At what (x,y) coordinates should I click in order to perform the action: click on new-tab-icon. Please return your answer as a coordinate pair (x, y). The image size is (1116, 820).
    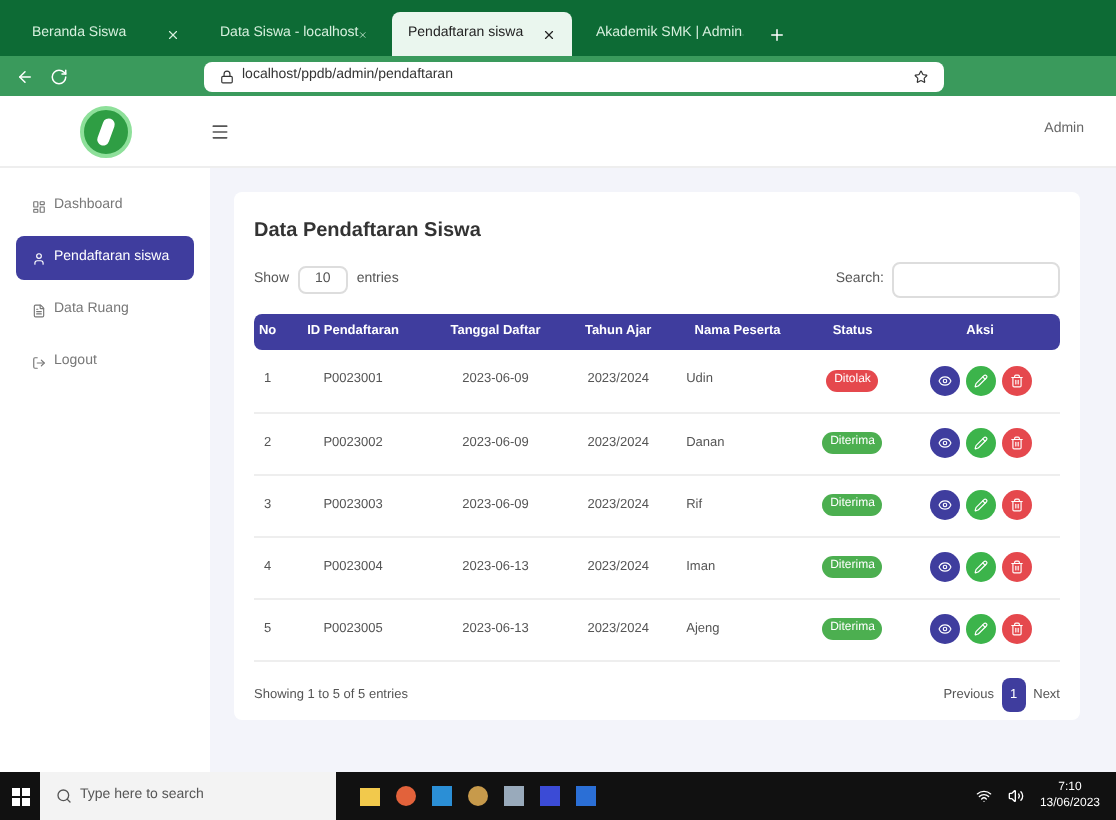
    Looking at the image, I should click on (777, 35).